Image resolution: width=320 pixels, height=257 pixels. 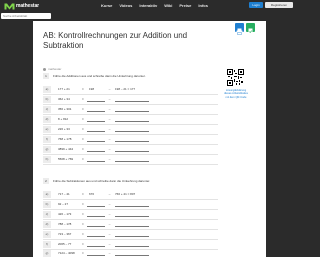 What do you see at coordinates (250, 31) in the screenshot?
I see `solution-icon` at bounding box center [250, 31].